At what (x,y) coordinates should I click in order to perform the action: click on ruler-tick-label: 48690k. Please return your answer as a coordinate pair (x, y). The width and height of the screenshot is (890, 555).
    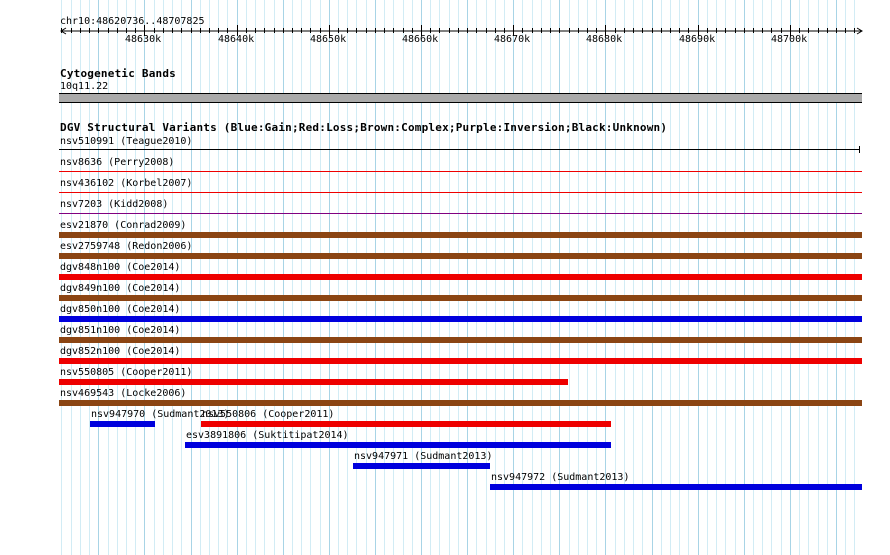
    Looking at the image, I should click on (697, 39).